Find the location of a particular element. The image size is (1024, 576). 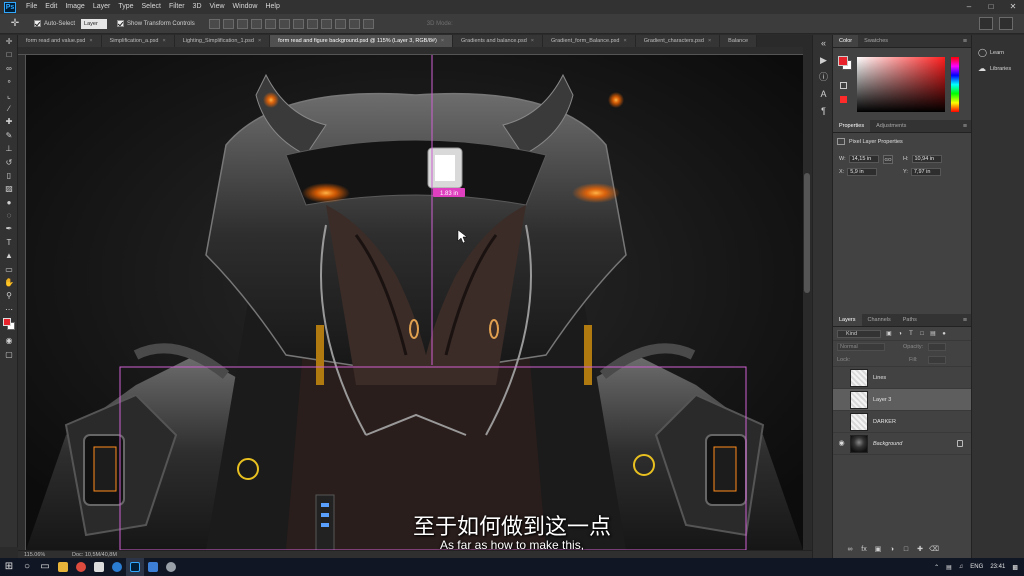

foreground-color-swatch is located at coordinates (7, 322).